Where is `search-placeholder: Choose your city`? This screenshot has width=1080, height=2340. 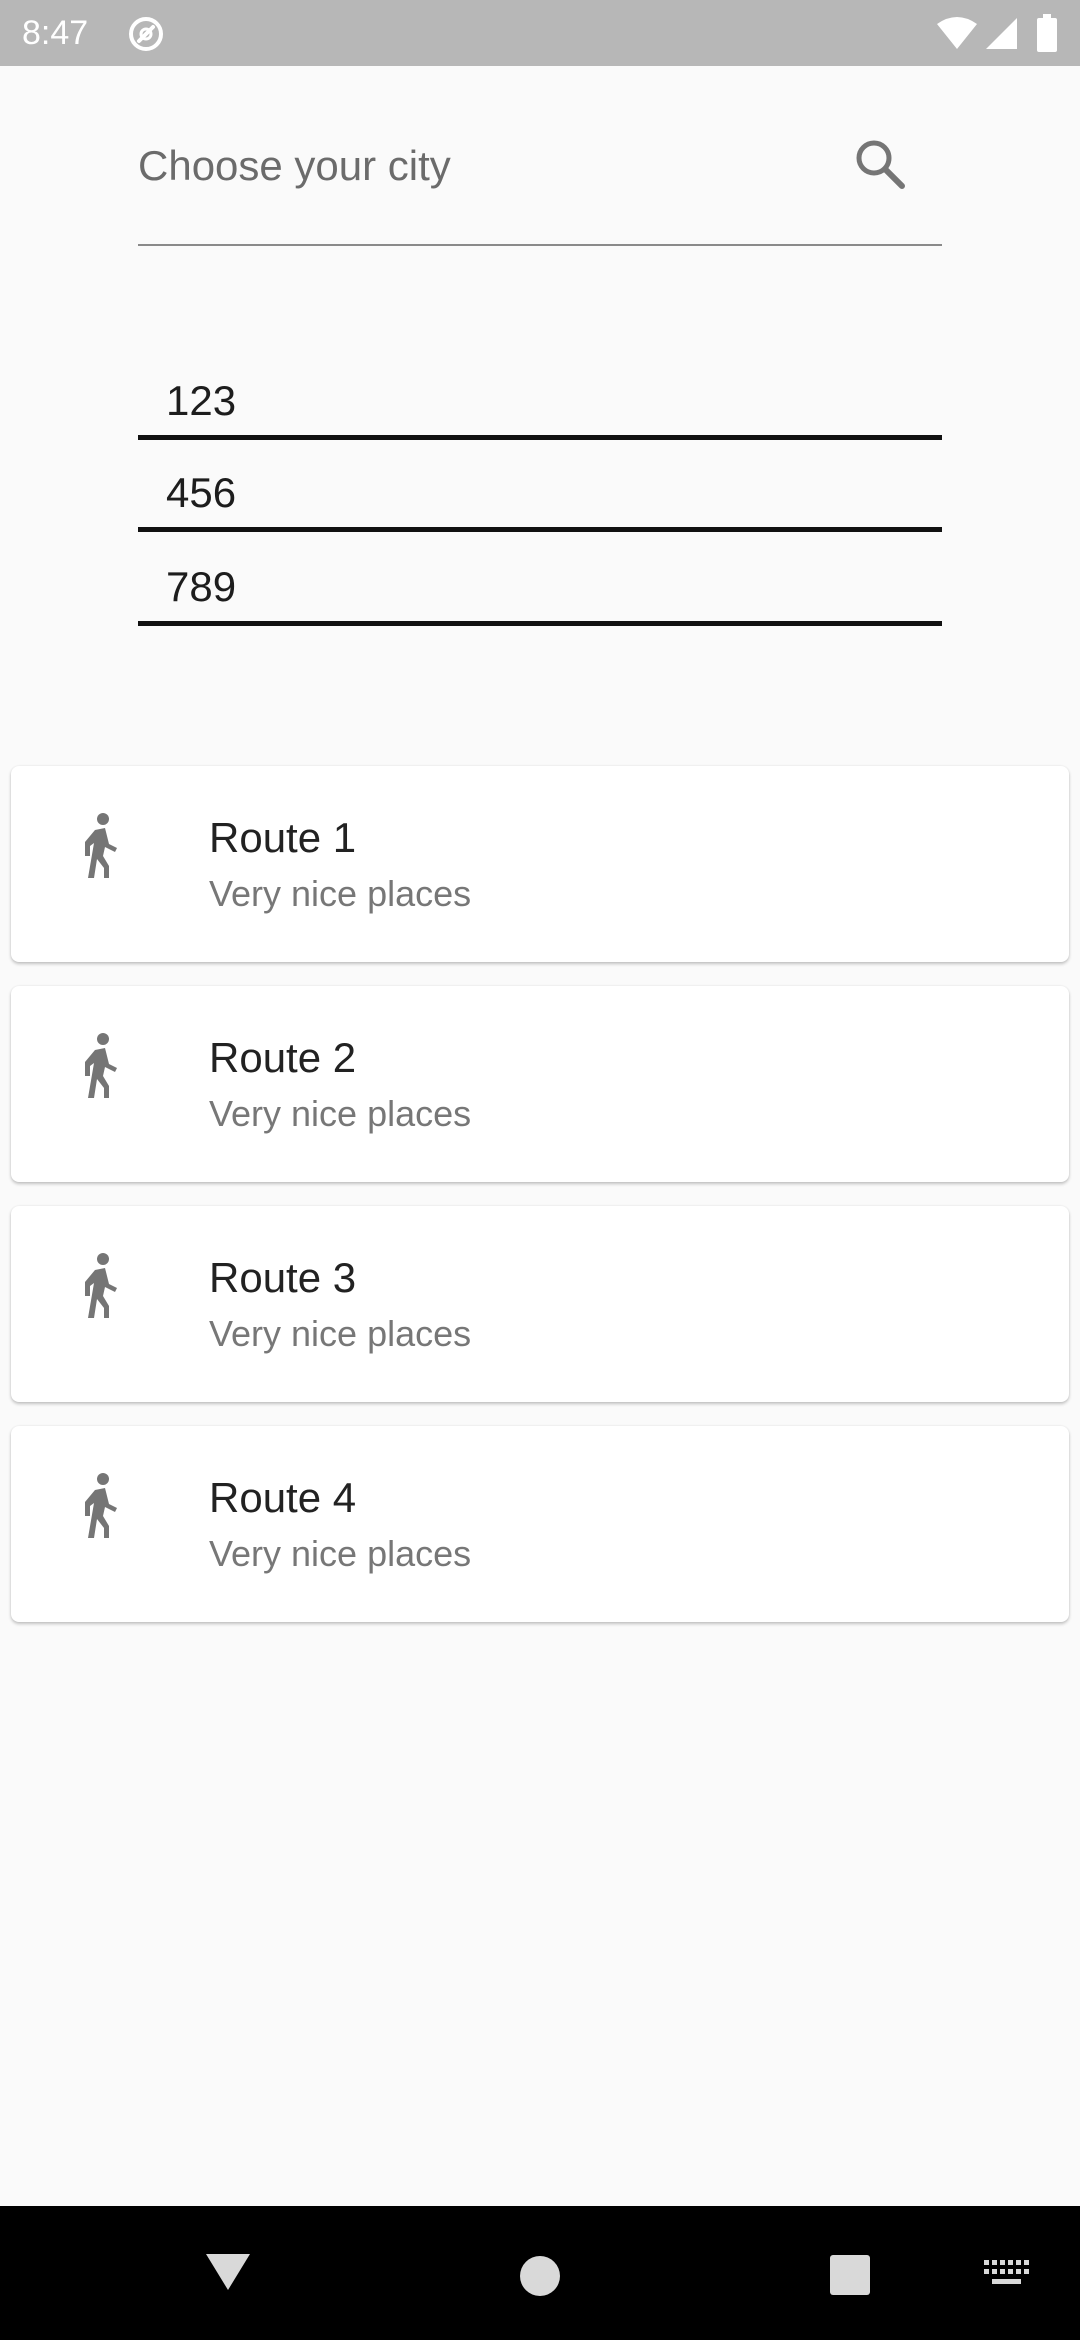 search-placeholder: Choose your city is located at coordinates (294, 165).